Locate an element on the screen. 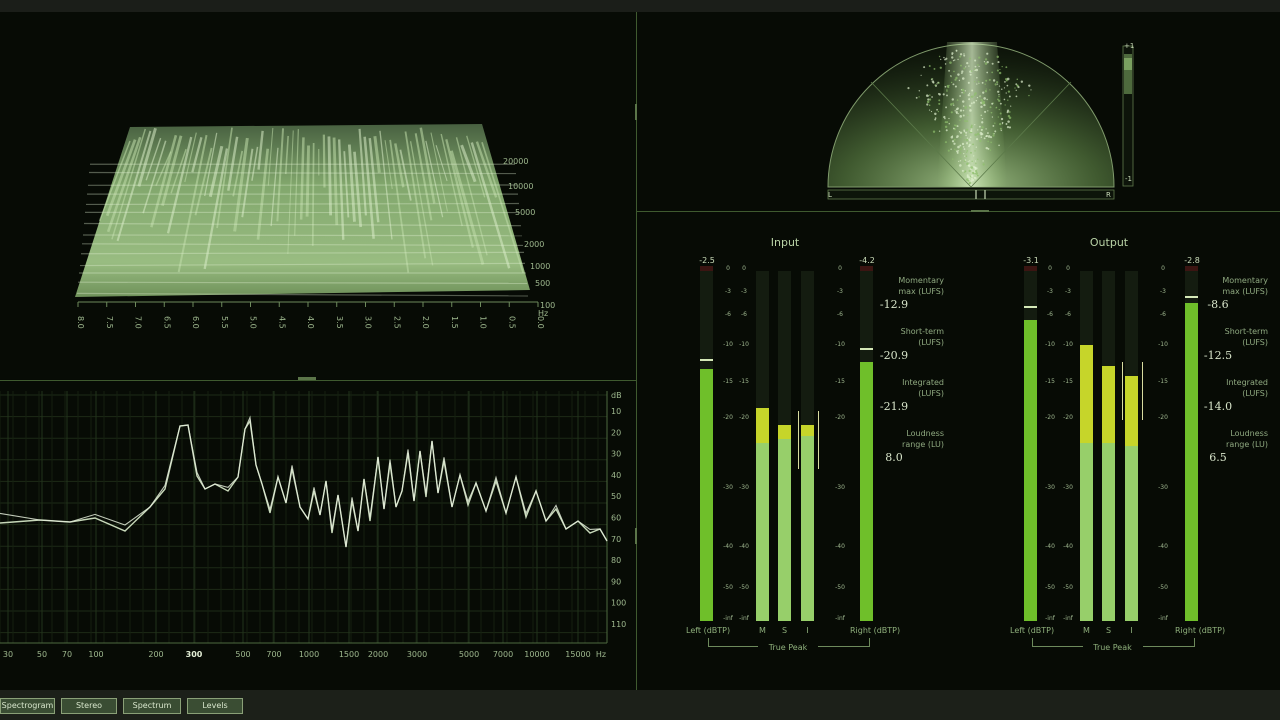  spectrogram-time-label: 6.0 is located at coordinates (195, 322).